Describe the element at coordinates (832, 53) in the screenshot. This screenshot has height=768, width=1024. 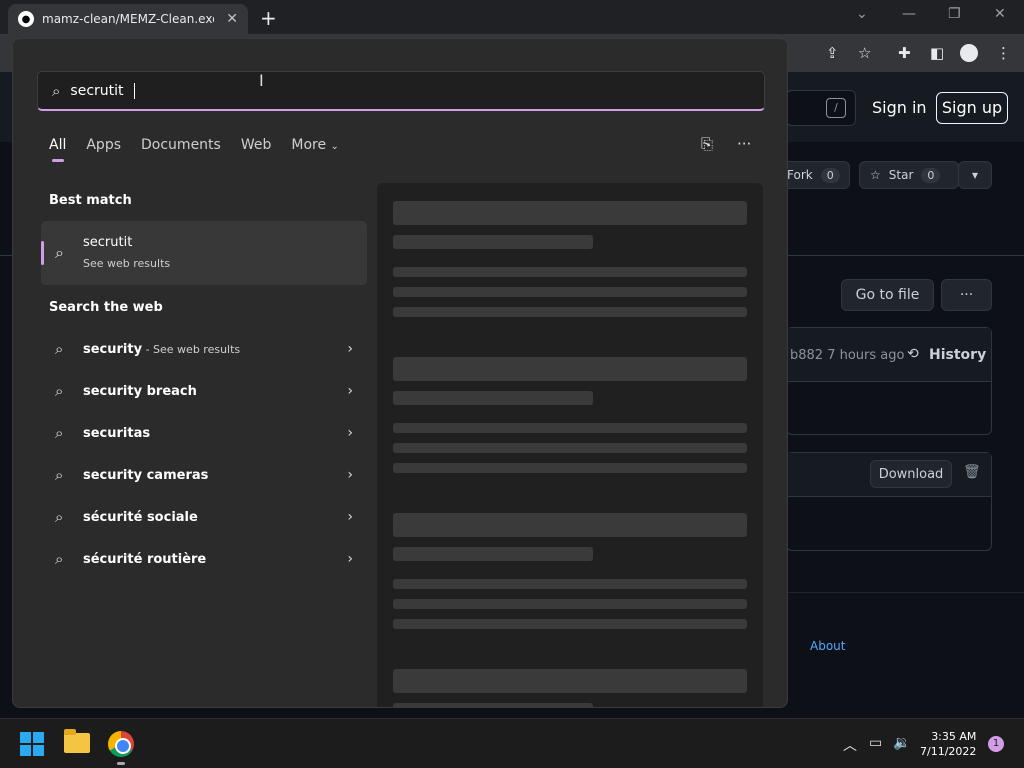
I see `share-icon: ⇪` at that location.